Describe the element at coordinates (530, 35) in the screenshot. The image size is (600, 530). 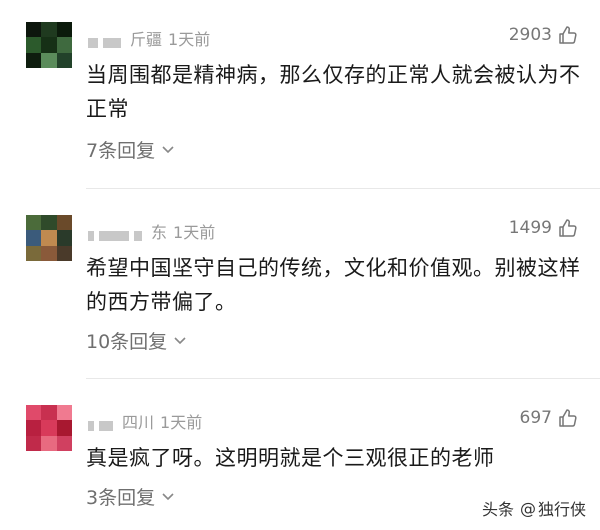
I see `like-count: 2903` at that location.